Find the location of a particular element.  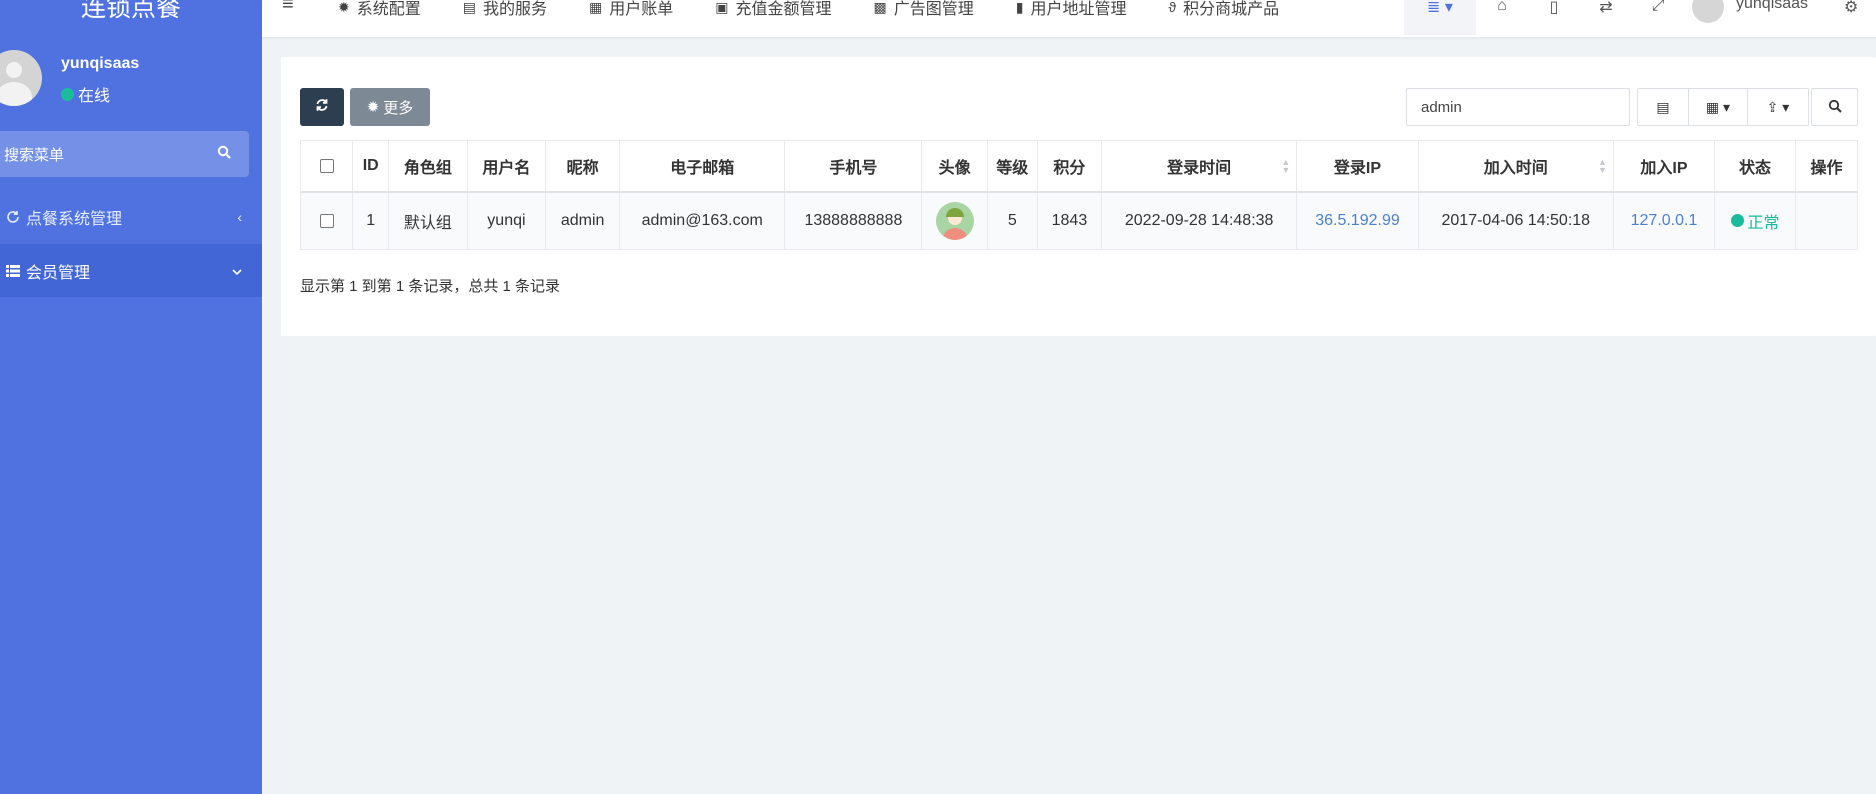

search-button is located at coordinates (1834, 107).